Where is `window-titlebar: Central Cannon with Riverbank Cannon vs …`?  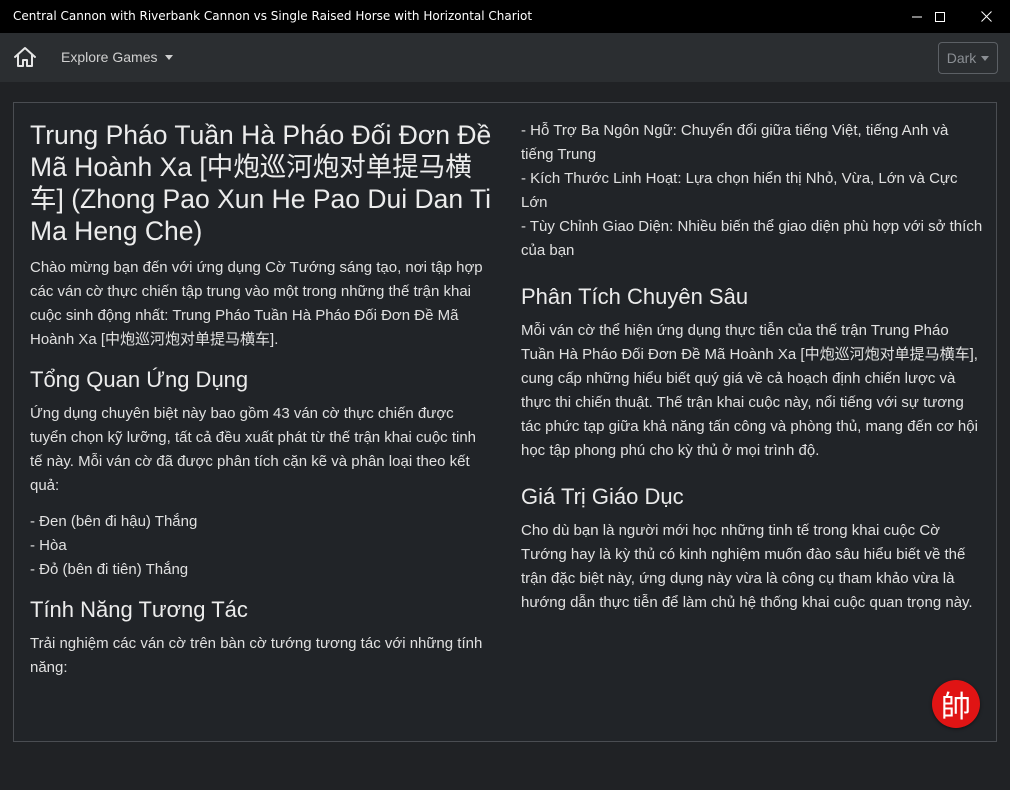 window-titlebar: Central Cannon with Riverbank Cannon vs … is located at coordinates (505, 16).